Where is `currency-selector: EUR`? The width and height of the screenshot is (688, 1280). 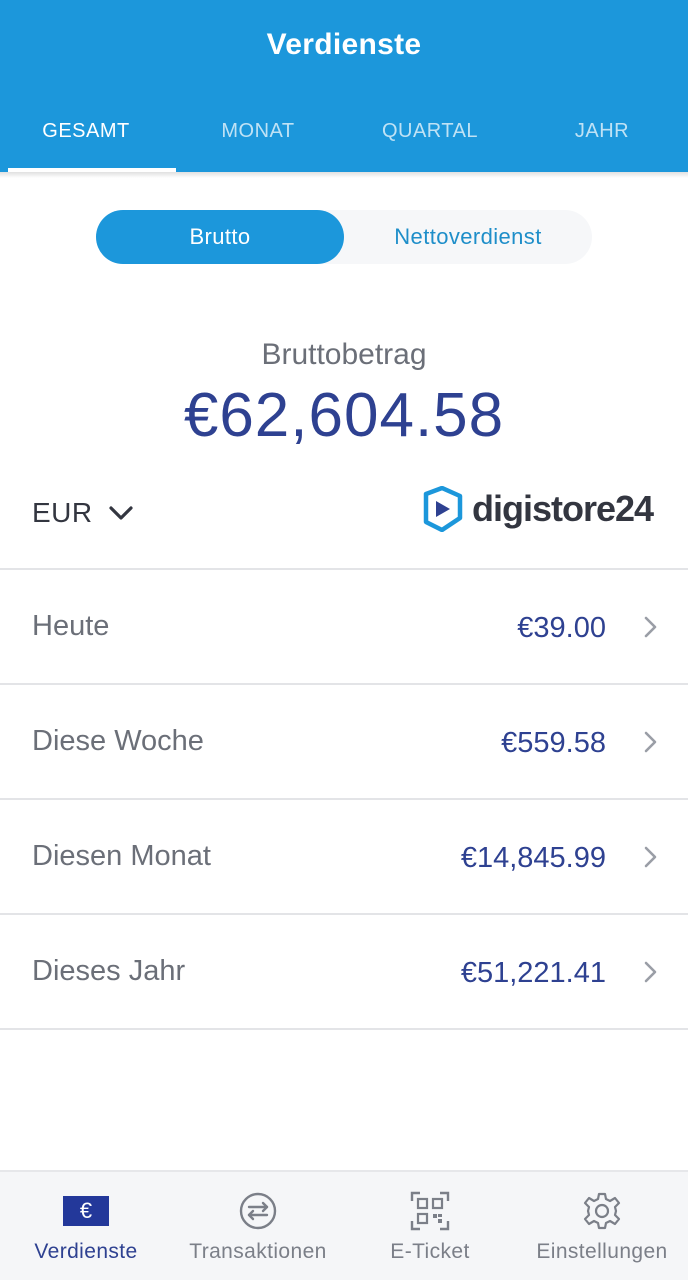
currency-selector: EUR is located at coordinates (83, 513).